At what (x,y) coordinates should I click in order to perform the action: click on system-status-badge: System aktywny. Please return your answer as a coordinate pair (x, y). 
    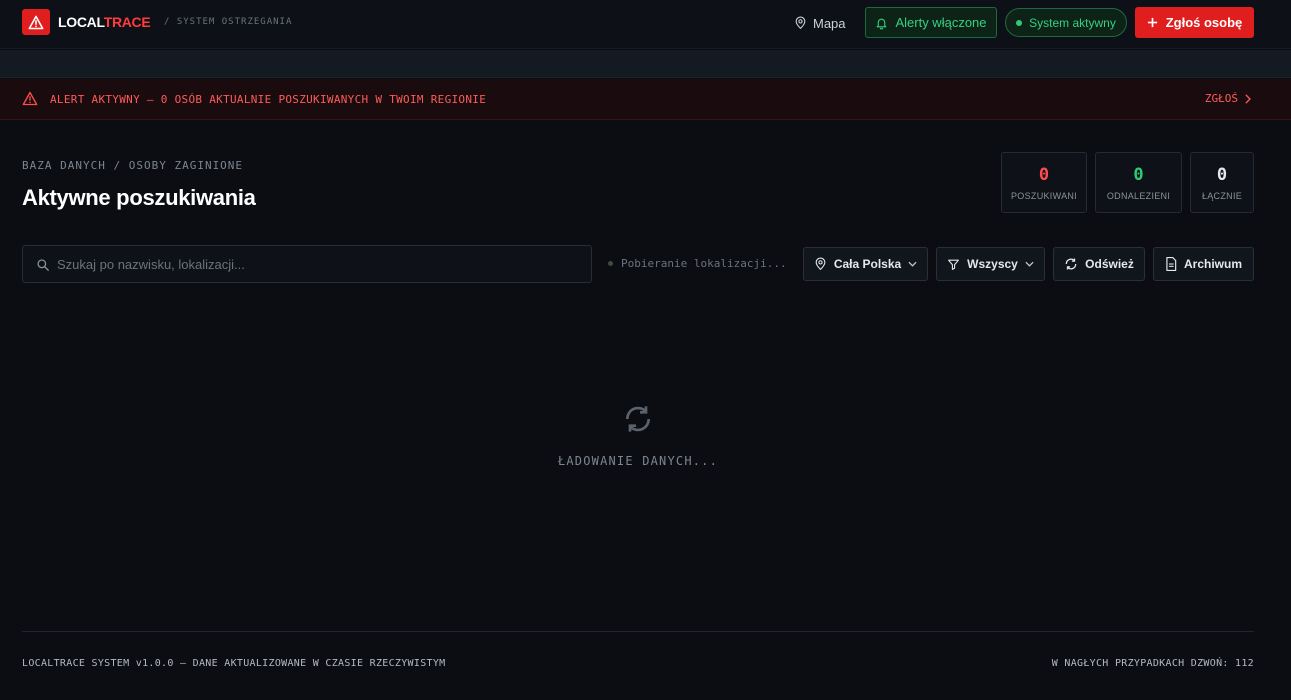
    Looking at the image, I should click on (1066, 22).